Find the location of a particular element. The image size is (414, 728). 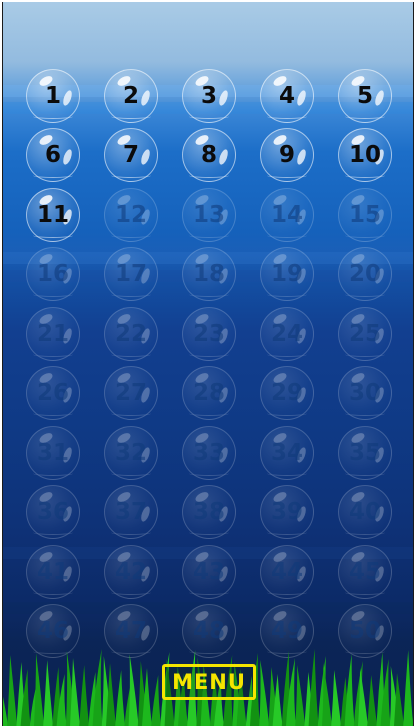

level-number: 4 is located at coordinates (286, 95).